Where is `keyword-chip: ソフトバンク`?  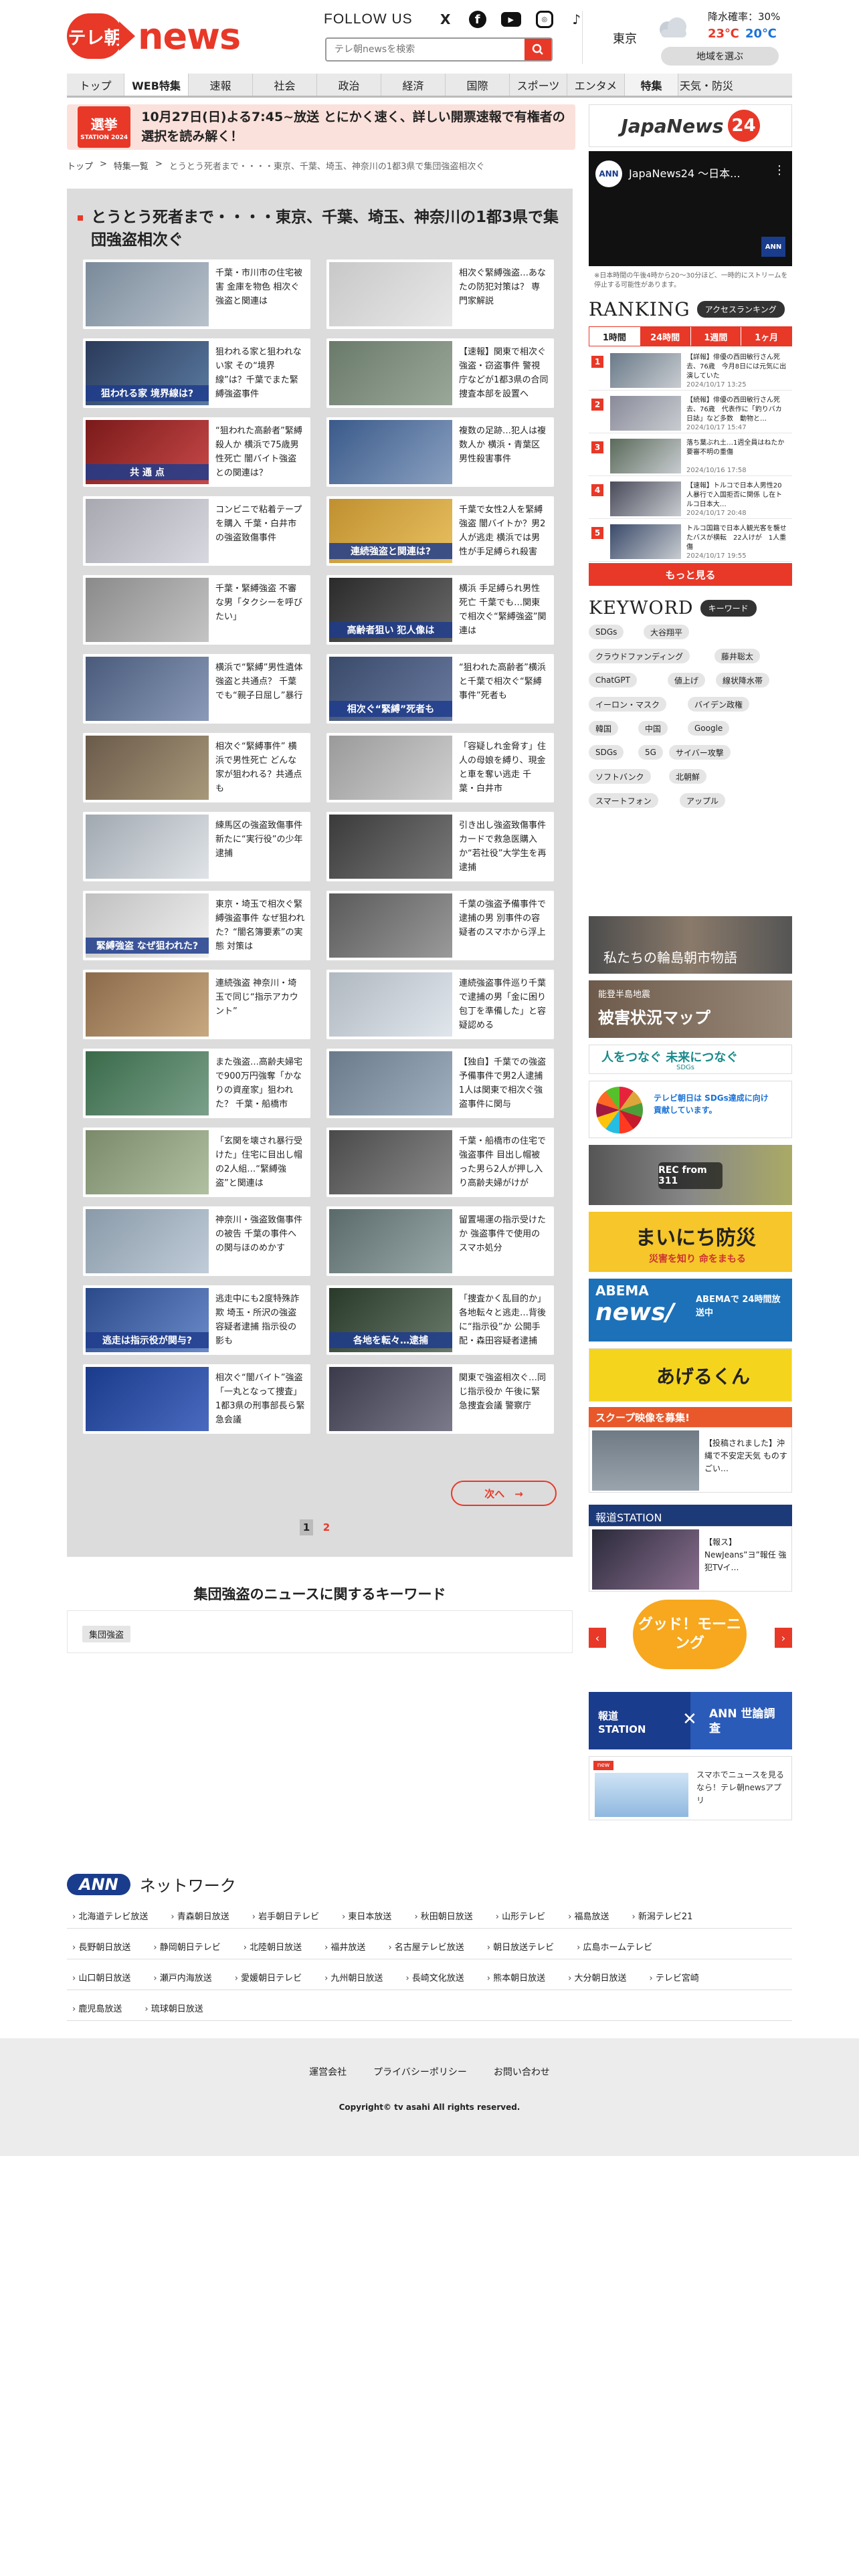 keyword-chip: ソフトバンク is located at coordinates (620, 776).